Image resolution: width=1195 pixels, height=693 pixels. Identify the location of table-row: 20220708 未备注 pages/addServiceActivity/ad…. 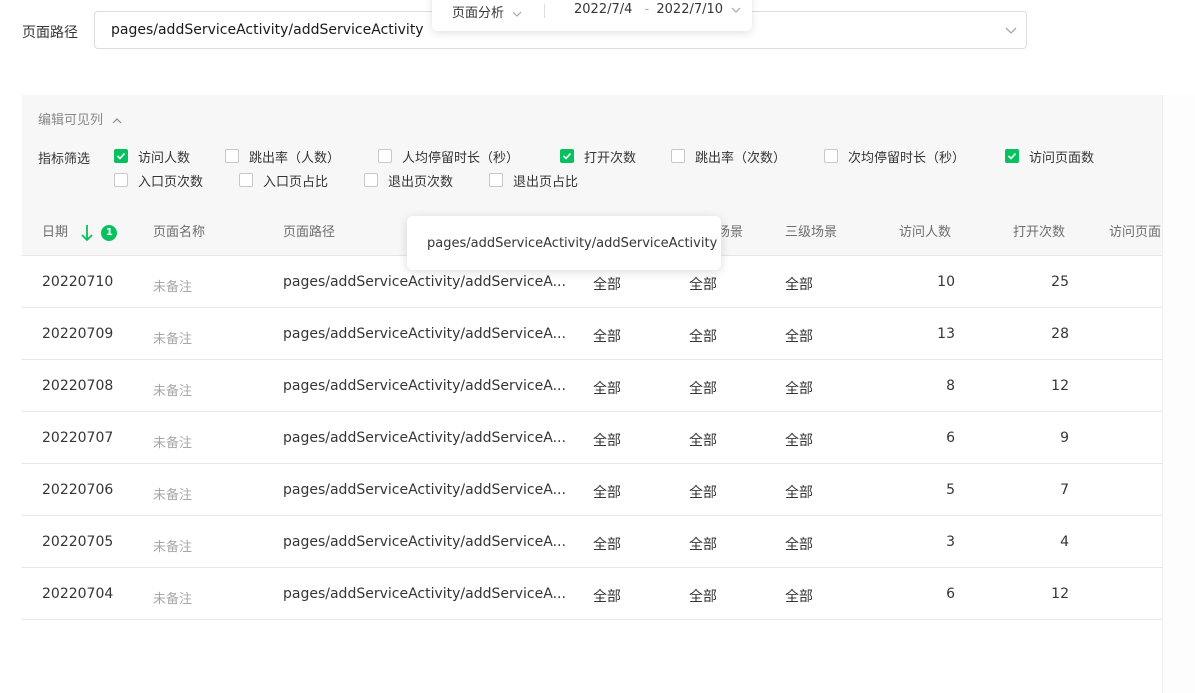
(592, 386).